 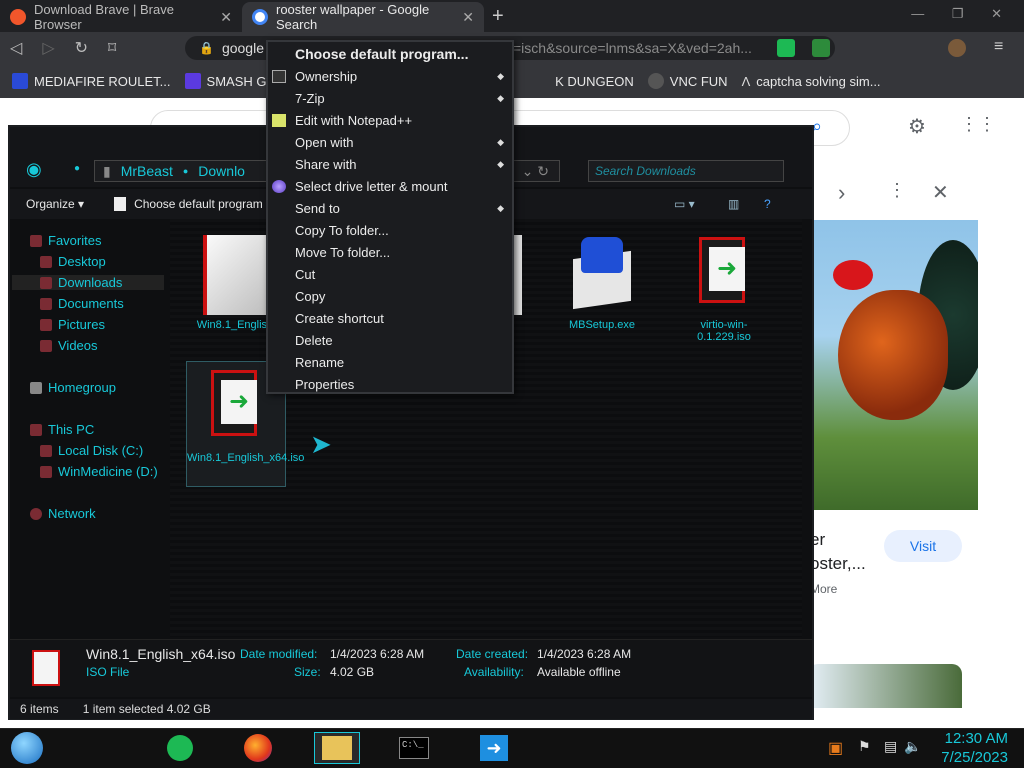 I want to click on taskbar-app-messages, so click(x=180, y=748).